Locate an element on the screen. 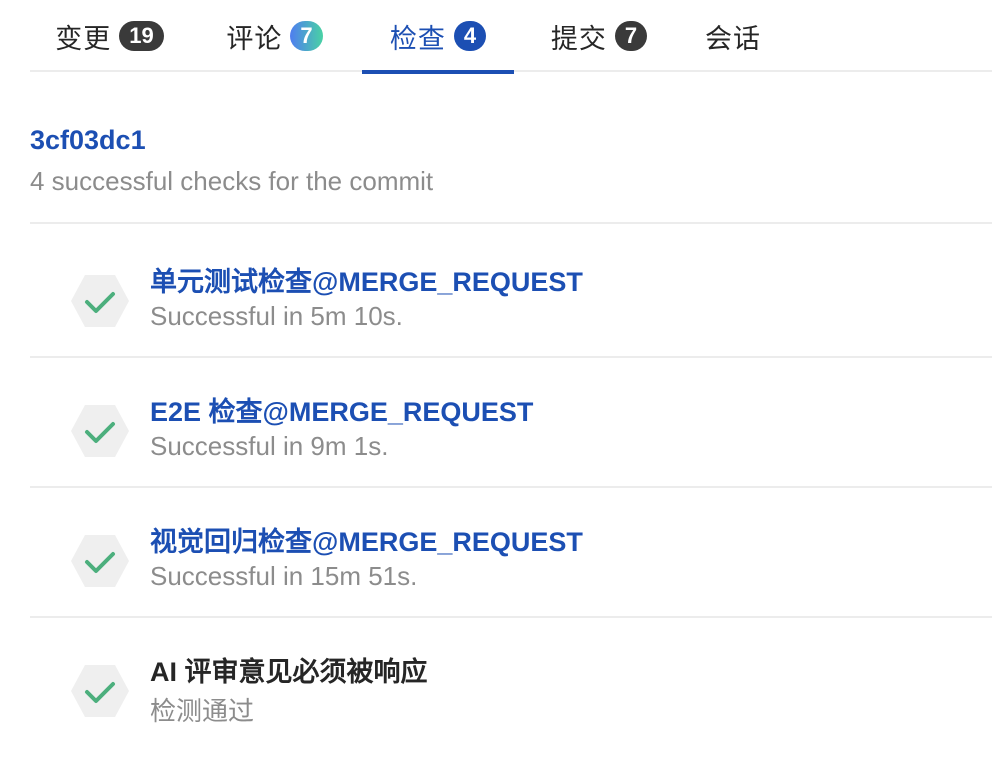 The width and height of the screenshot is (992, 760). check-status: 检测通过 is located at coordinates (202, 711).